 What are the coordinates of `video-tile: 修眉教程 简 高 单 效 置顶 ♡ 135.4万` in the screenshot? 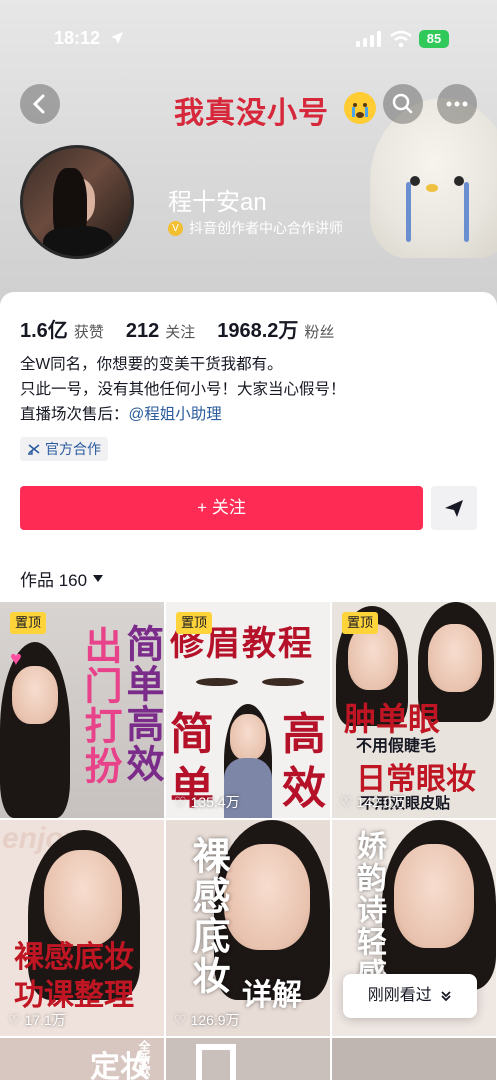 It's located at (248, 710).